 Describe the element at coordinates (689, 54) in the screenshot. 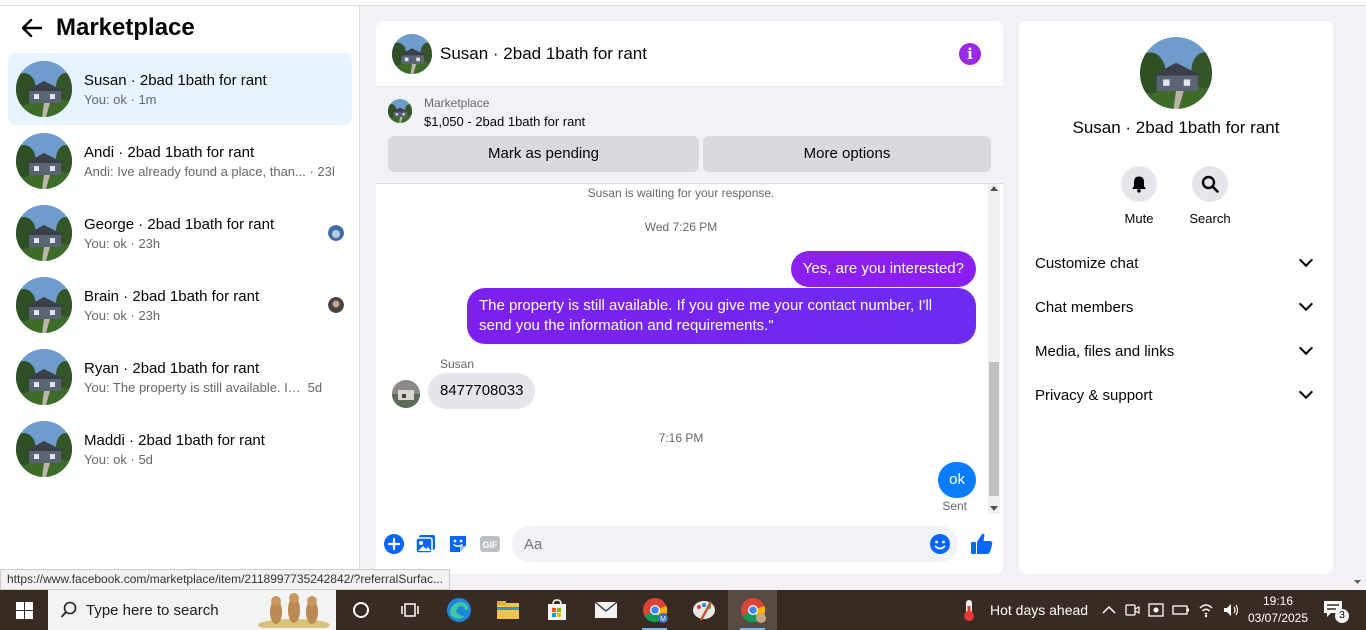

I see `chat-header: Susan · 2bad 1bath for rant i` at that location.